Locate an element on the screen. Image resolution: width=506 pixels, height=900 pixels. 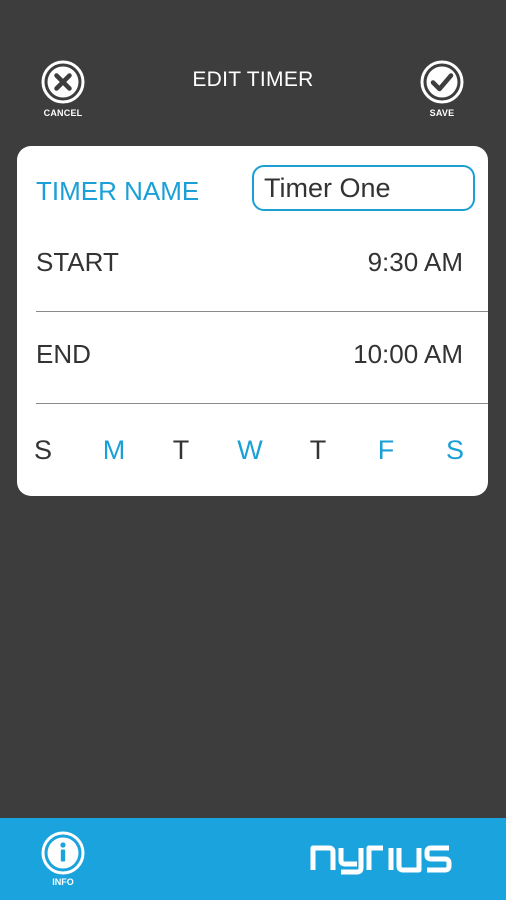
day-toggle-tuesday: T is located at coordinates (181, 450).